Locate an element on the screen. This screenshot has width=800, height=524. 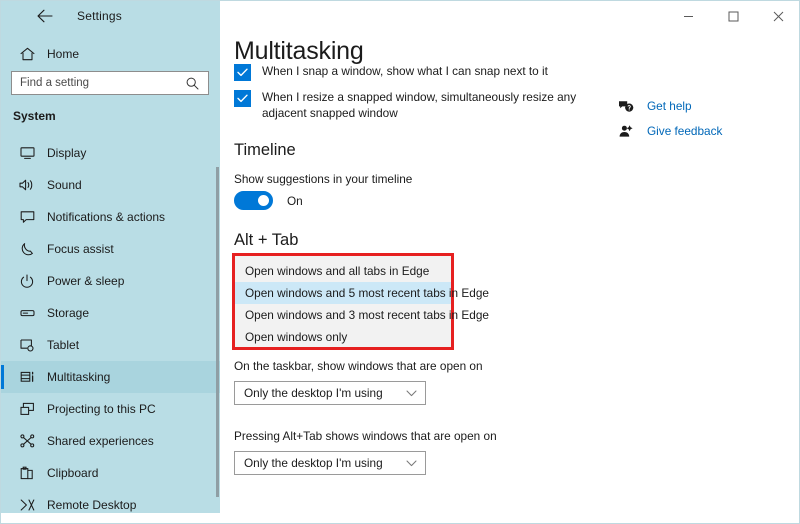
display-icon is located at coordinates (27, 153).